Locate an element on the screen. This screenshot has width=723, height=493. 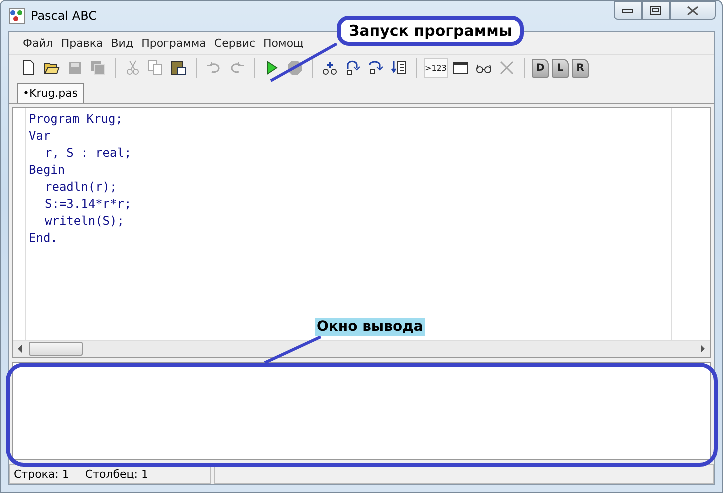
file-tab: •Krug.pas is located at coordinates (50, 93).